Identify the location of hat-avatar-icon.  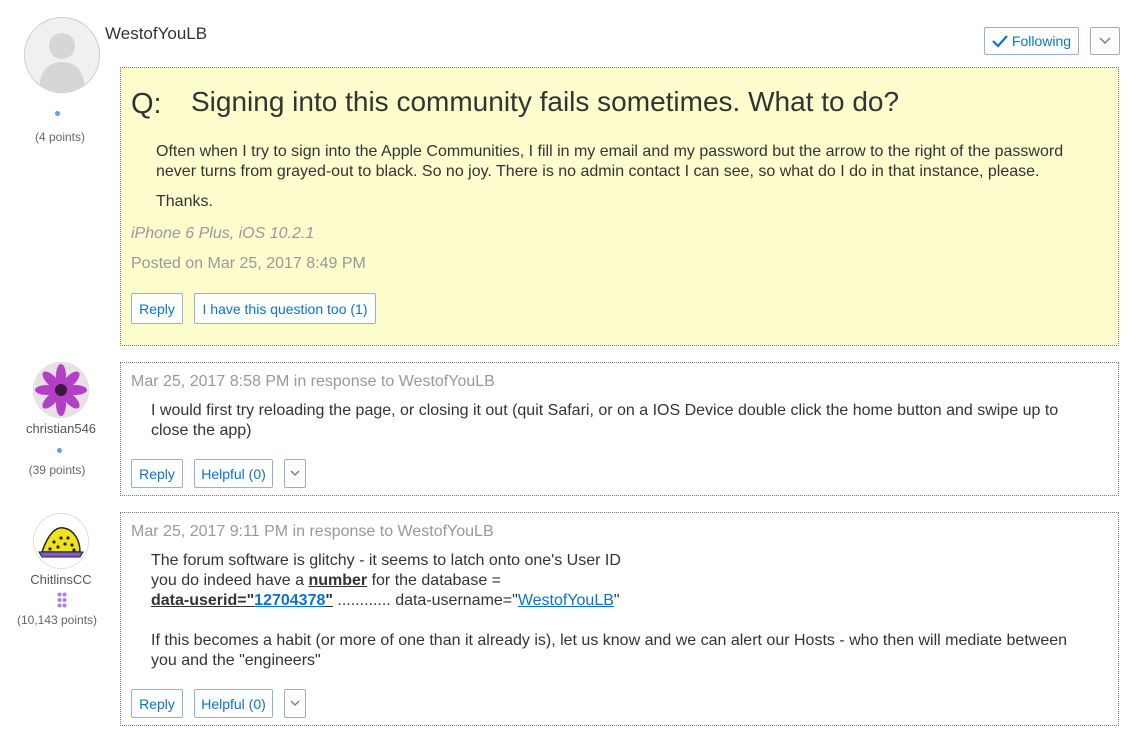
(61, 541).